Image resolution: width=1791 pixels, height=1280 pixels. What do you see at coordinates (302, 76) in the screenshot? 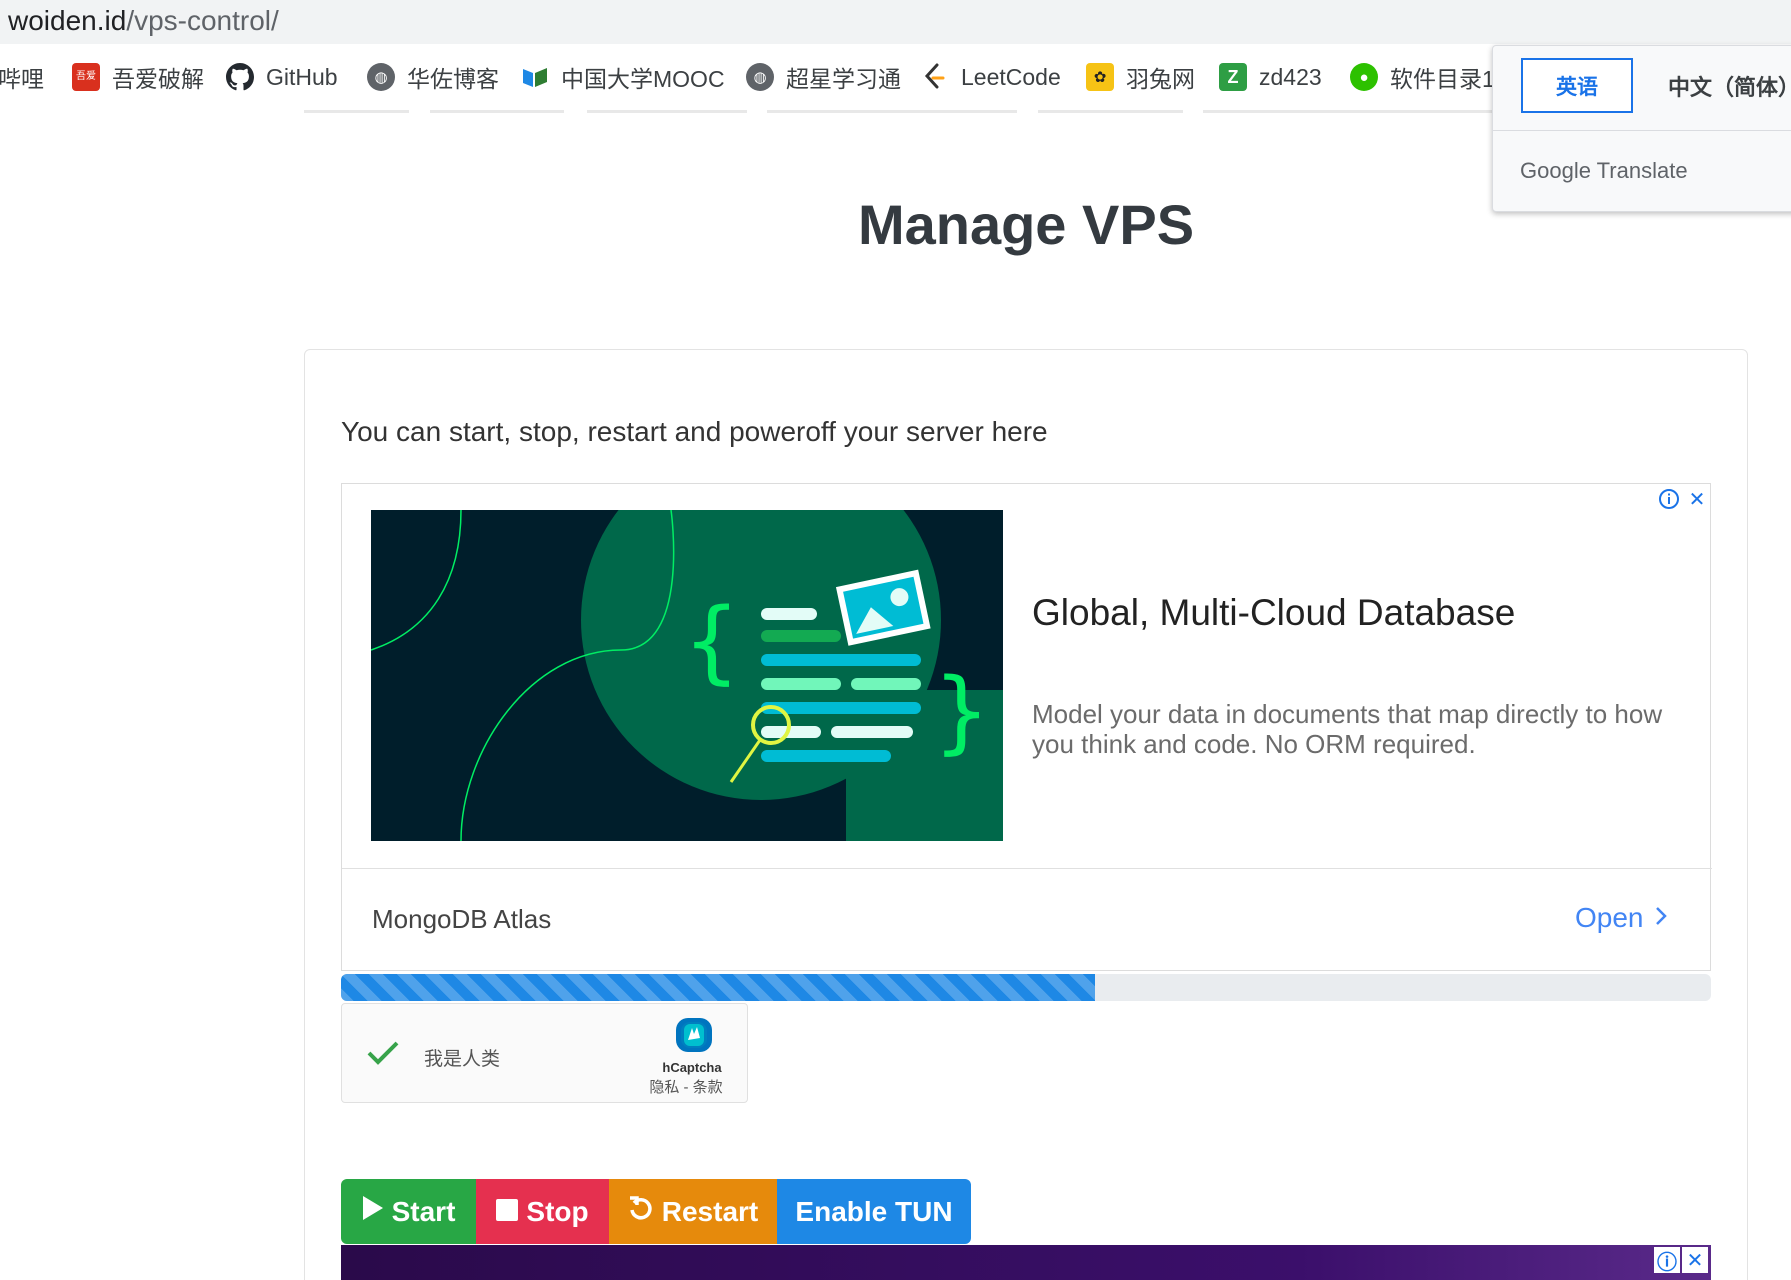
I see `bookmark-label: GitHub` at bounding box center [302, 76].